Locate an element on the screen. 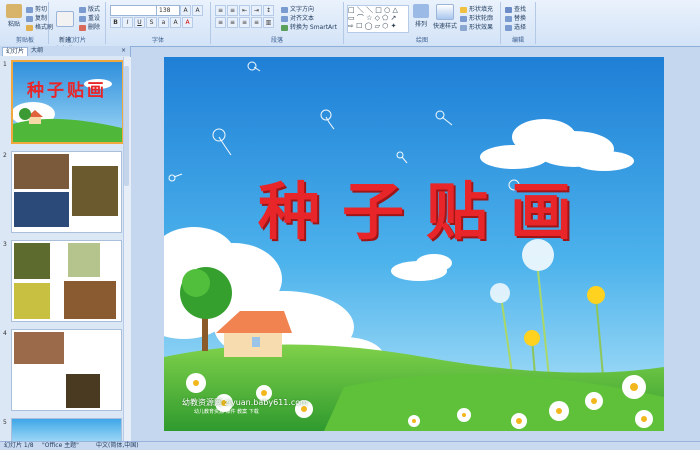  scissors-icon is located at coordinates (29, 9).